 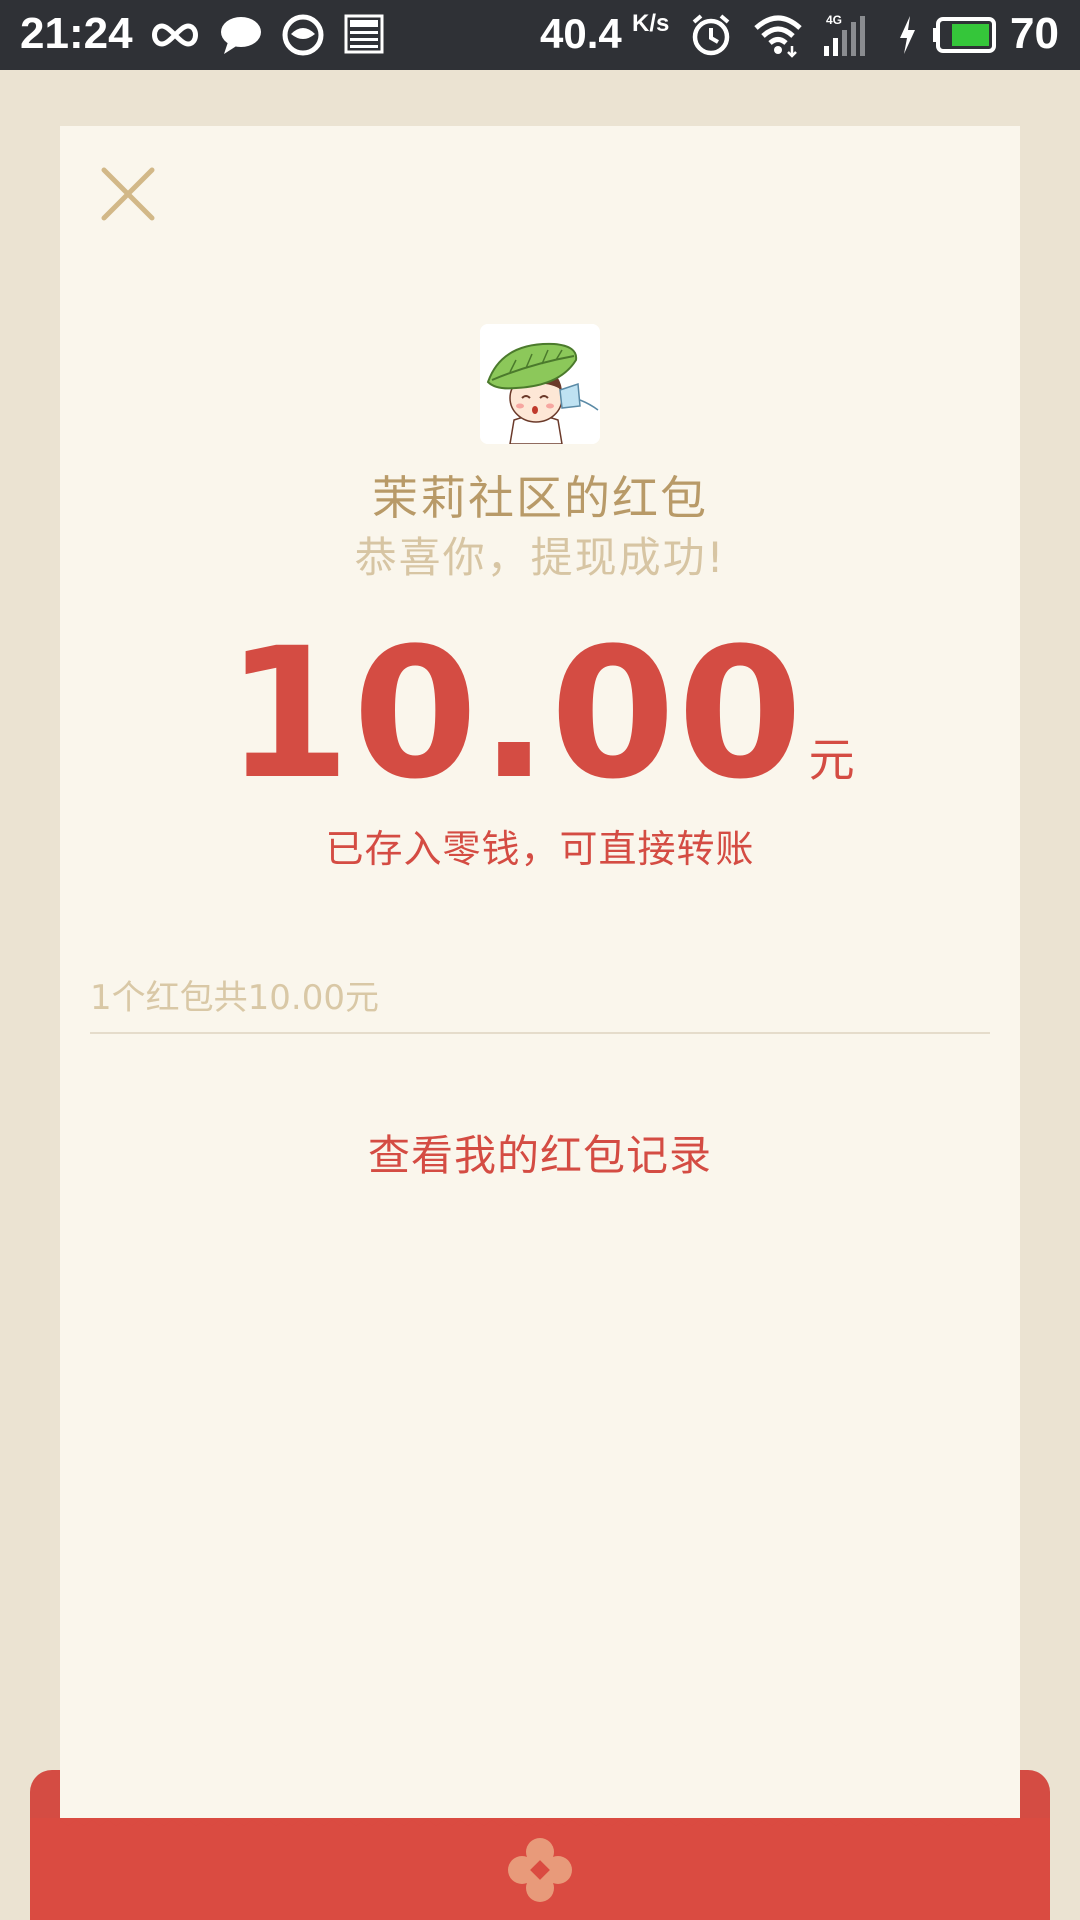 I want to click on envelope-zigzag-edge, so click(x=540, y=1825).